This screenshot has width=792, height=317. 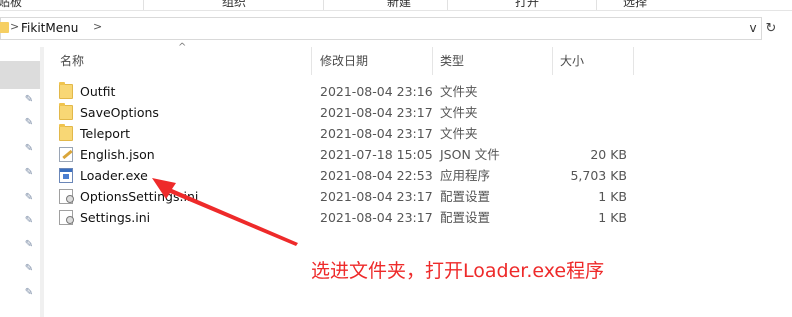 I want to click on file-row-teleport: Teleport 2021-08-04 23:17 文件夹, so click(x=345, y=133).